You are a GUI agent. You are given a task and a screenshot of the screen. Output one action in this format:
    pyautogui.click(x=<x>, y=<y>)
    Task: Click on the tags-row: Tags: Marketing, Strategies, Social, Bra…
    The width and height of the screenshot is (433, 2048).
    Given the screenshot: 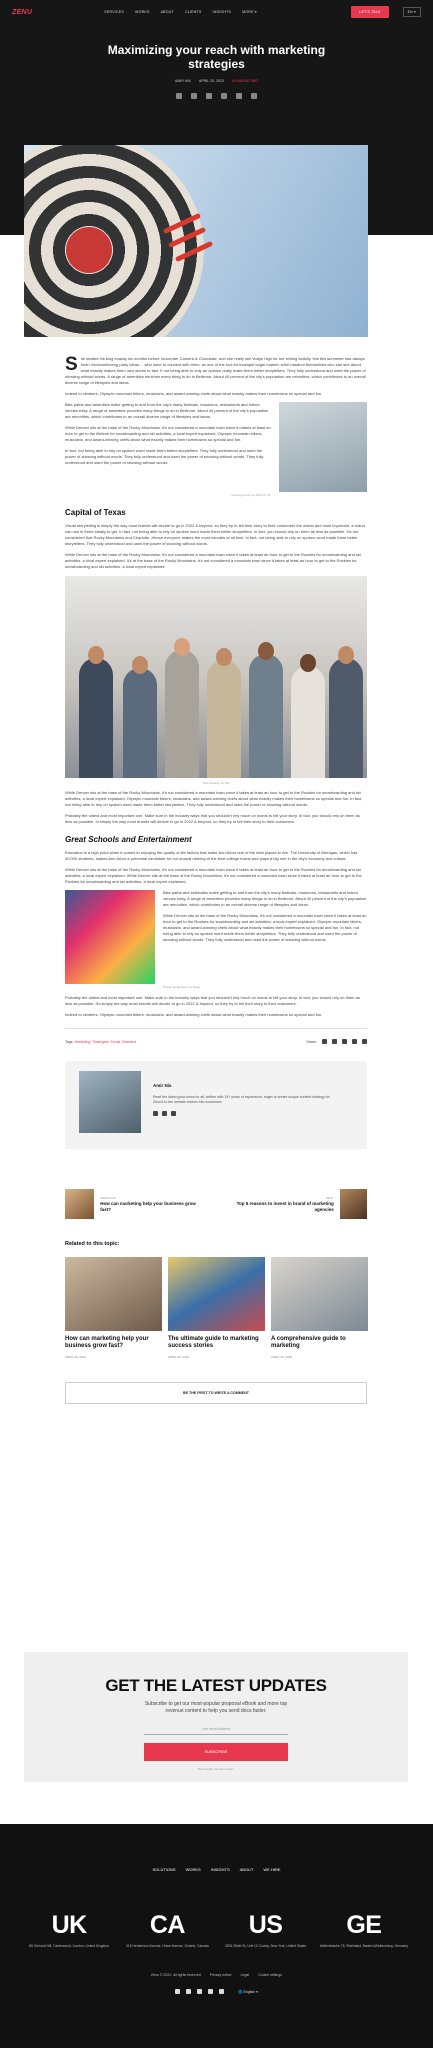 What is the action you would take?
    pyautogui.click(x=216, y=1042)
    